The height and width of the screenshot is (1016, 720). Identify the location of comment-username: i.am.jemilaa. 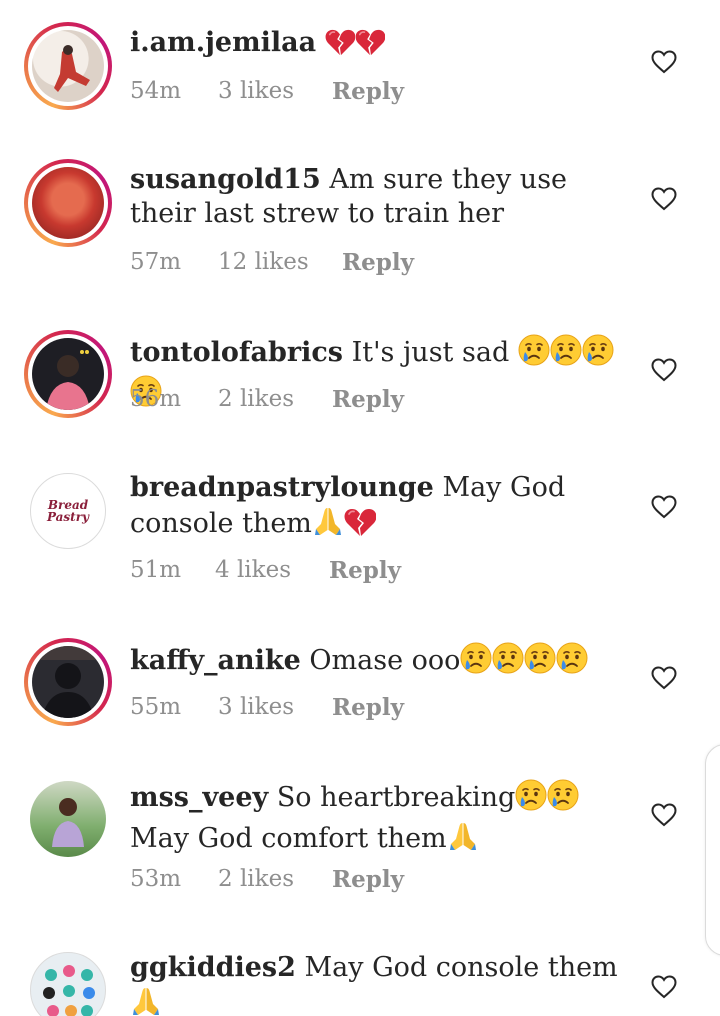
(223, 42).